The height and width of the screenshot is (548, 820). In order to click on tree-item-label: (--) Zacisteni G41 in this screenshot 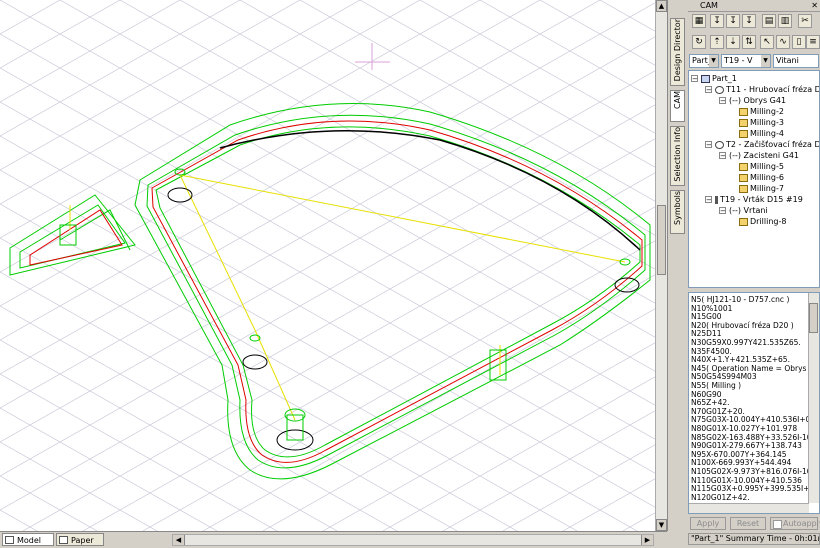, I will do `click(764, 155)`.